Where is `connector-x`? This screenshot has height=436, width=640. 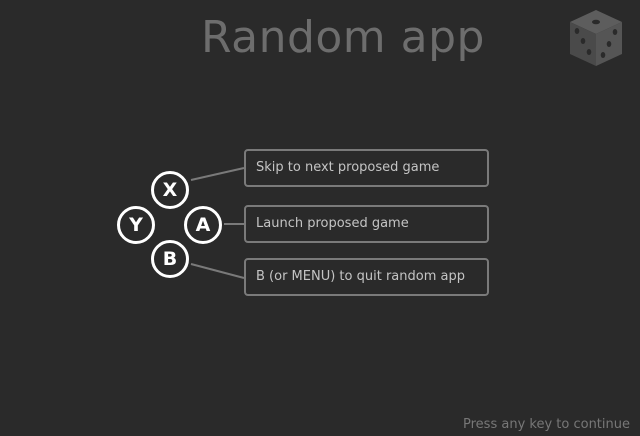
connector-x is located at coordinates (217, 174).